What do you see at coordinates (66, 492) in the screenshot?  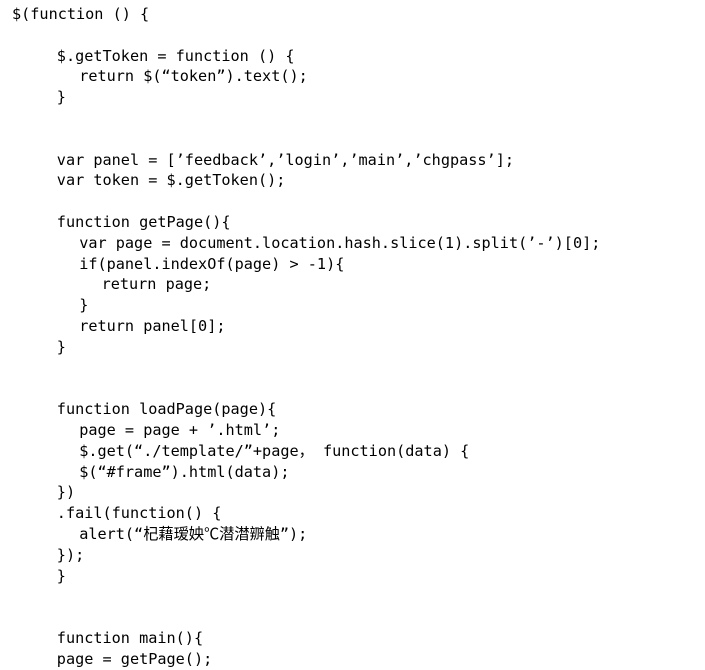 I see `code-line: })` at bounding box center [66, 492].